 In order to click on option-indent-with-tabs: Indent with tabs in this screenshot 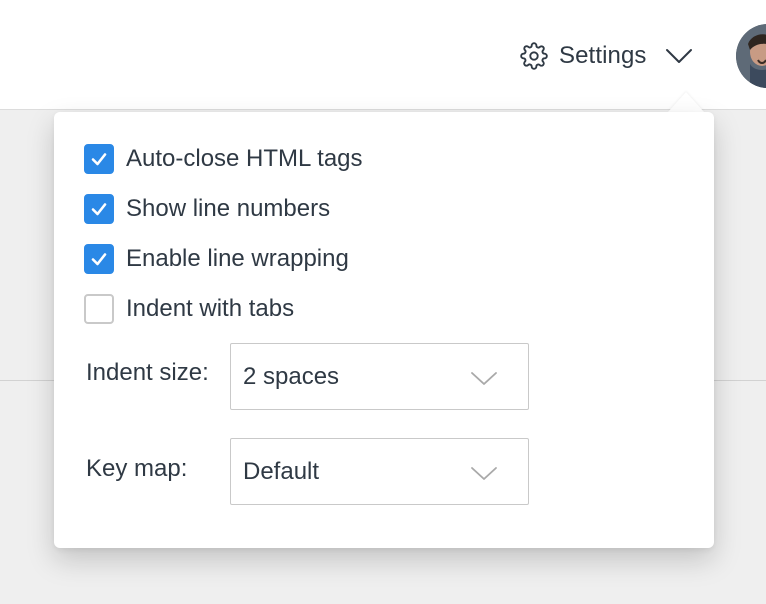, I will do `click(189, 309)`.